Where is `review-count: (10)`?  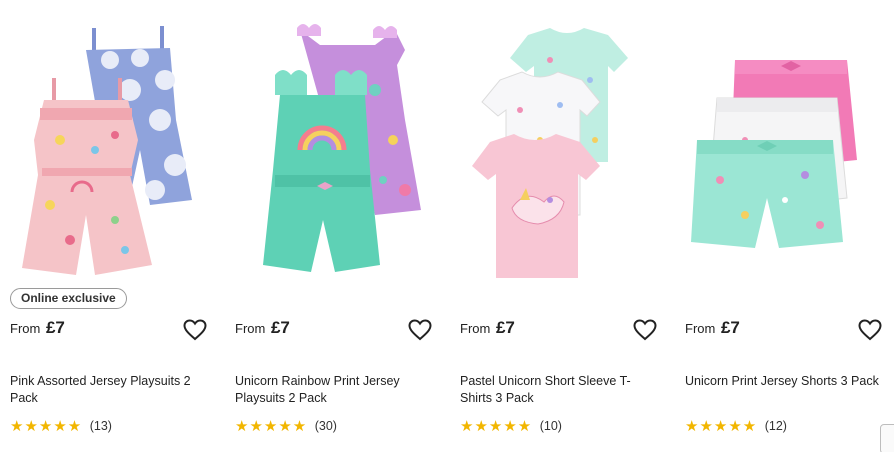 review-count: (10) is located at coordinates (550, 426).